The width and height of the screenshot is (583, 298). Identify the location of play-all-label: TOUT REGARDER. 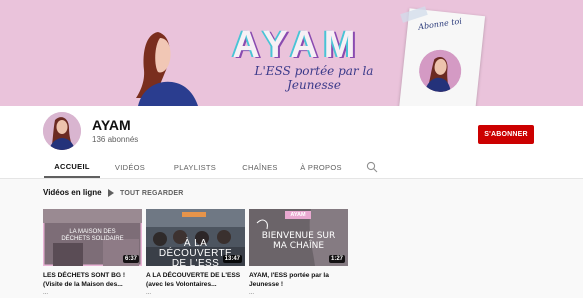
(152, 193).